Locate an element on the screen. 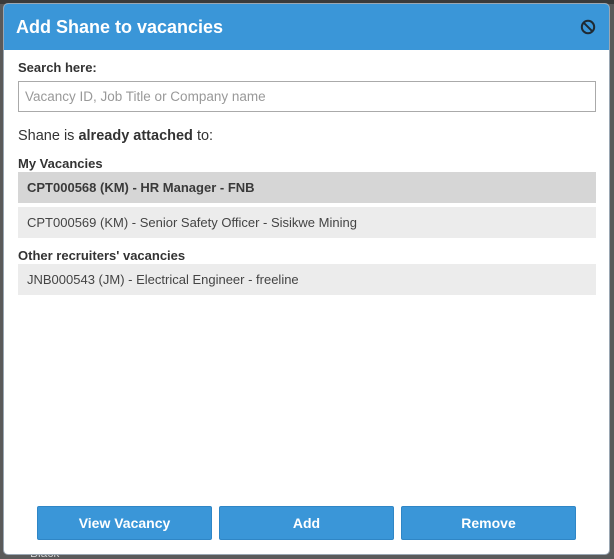 The image size is (614, 559). add-button: Add is located at coordinates (306, 523).